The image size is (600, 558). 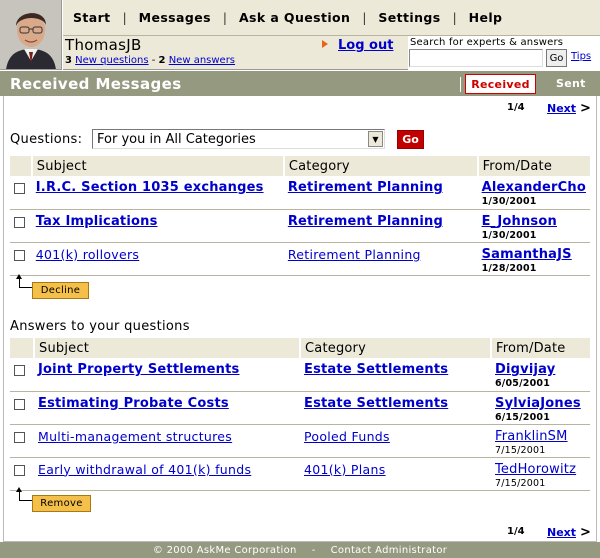 What do you see at coordinates (519, 221) in the screenshot?
I see `sender-link: E_Johnson` at bounding box center [519, 221].